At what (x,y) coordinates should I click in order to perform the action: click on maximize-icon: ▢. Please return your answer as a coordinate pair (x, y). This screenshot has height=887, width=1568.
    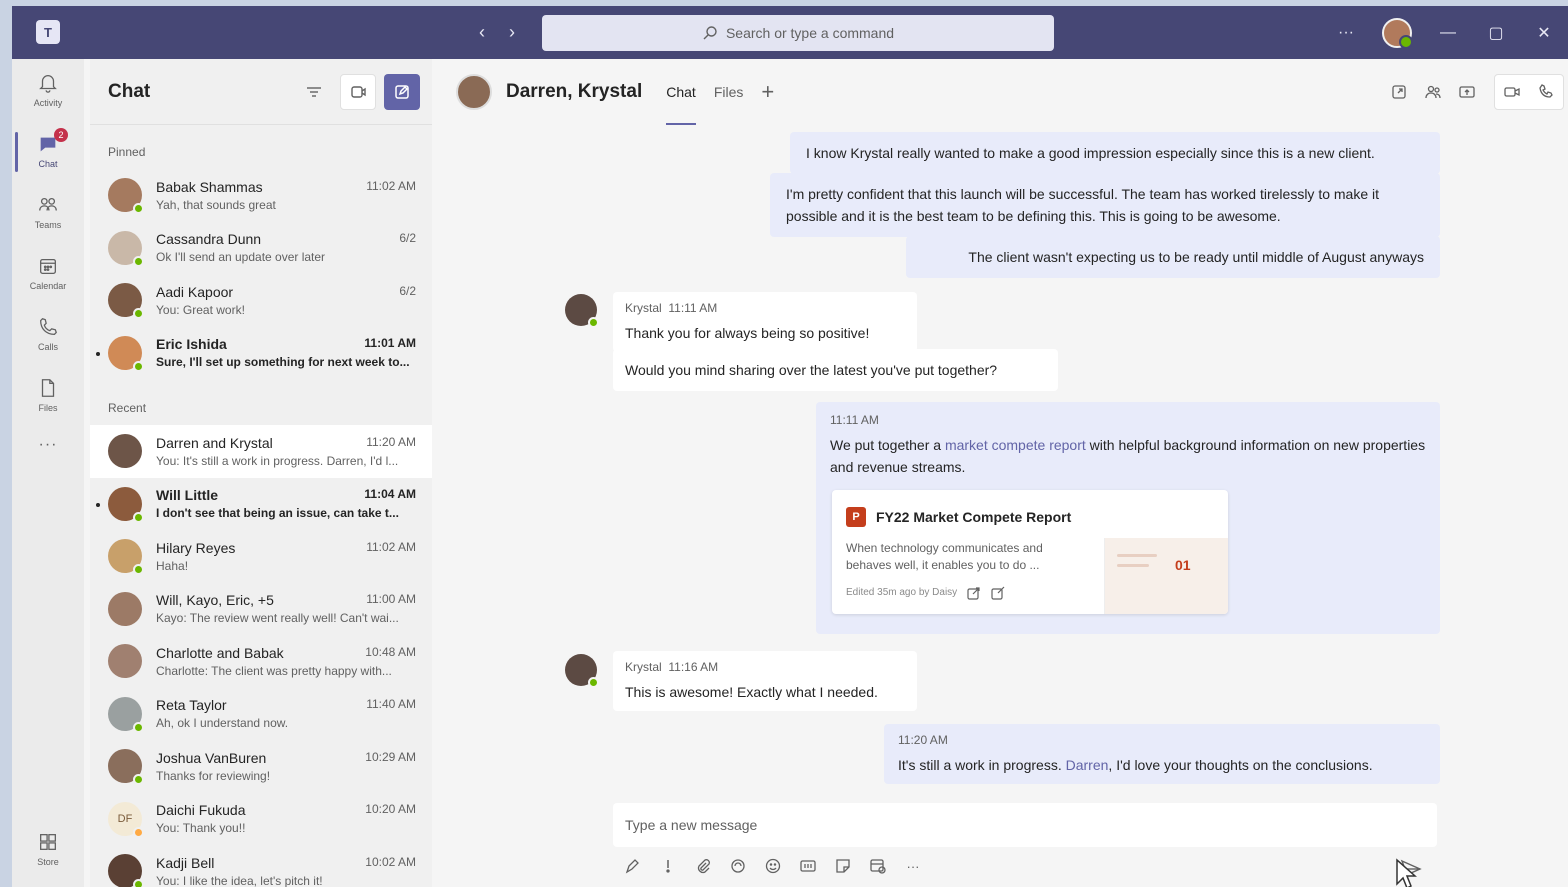
    Looking at the image, I should click on (1496, 33).